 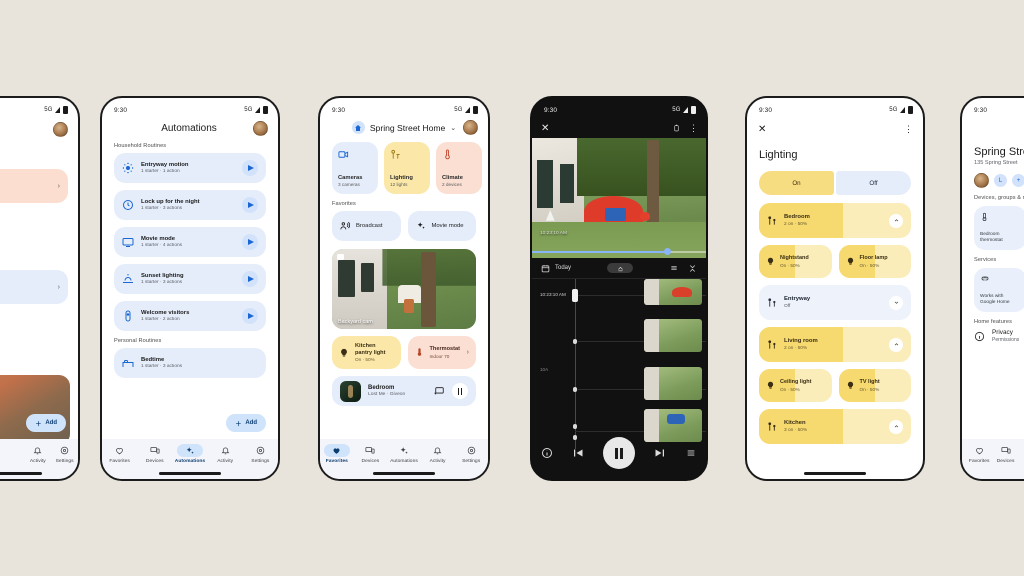 What do you see at coordinates (190, 279) in the screenshot?
I see `automation-row: Sunset lighting 1 starter · 3 actions` at bounding box center [190, 279].